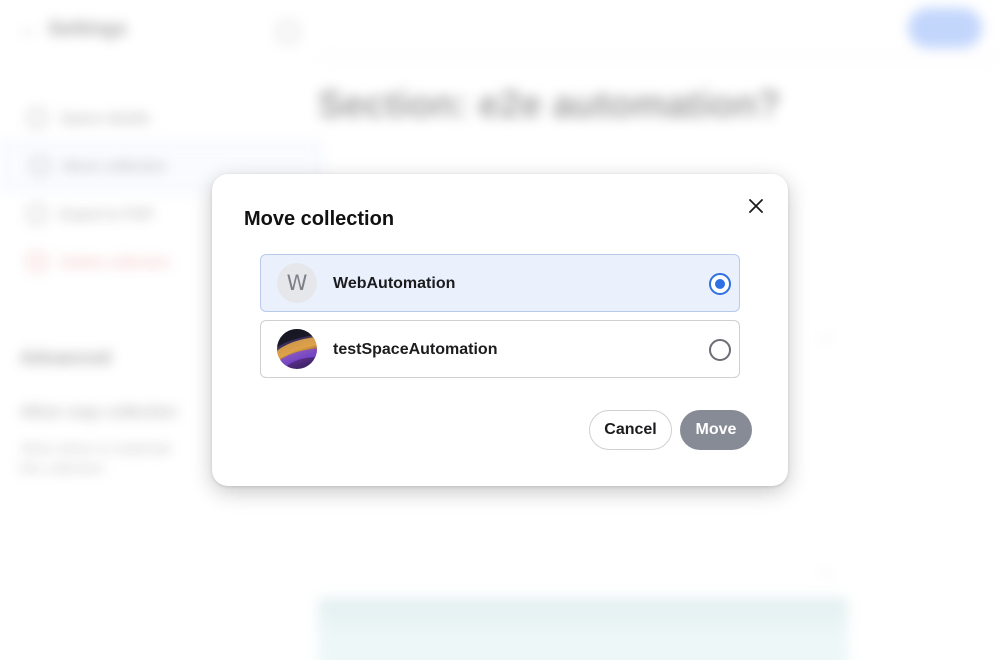  What do you see at coordinates (630, 430) in the screenshot?
I see `cancel-button: Cancel` at bounding box center [630, 430].